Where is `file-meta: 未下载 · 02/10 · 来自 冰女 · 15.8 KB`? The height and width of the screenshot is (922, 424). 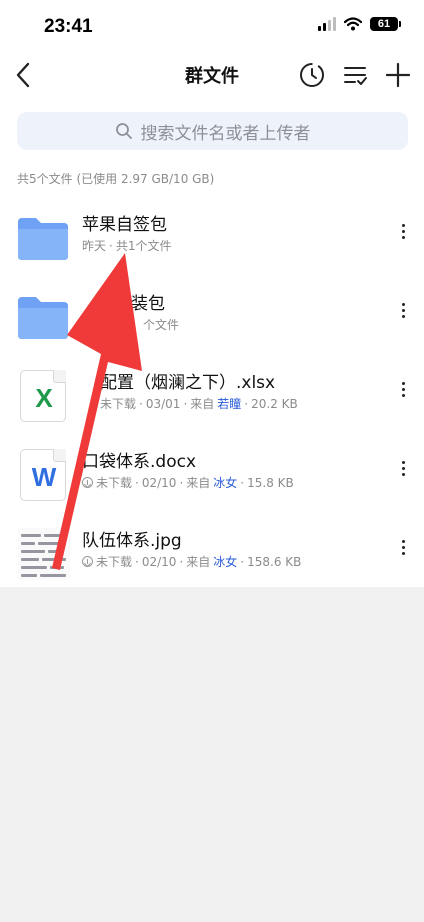
file-meta: 未下载 · 02/10 · 来自 冰女 · 15.8 KB is located at coordinates (188, 482).